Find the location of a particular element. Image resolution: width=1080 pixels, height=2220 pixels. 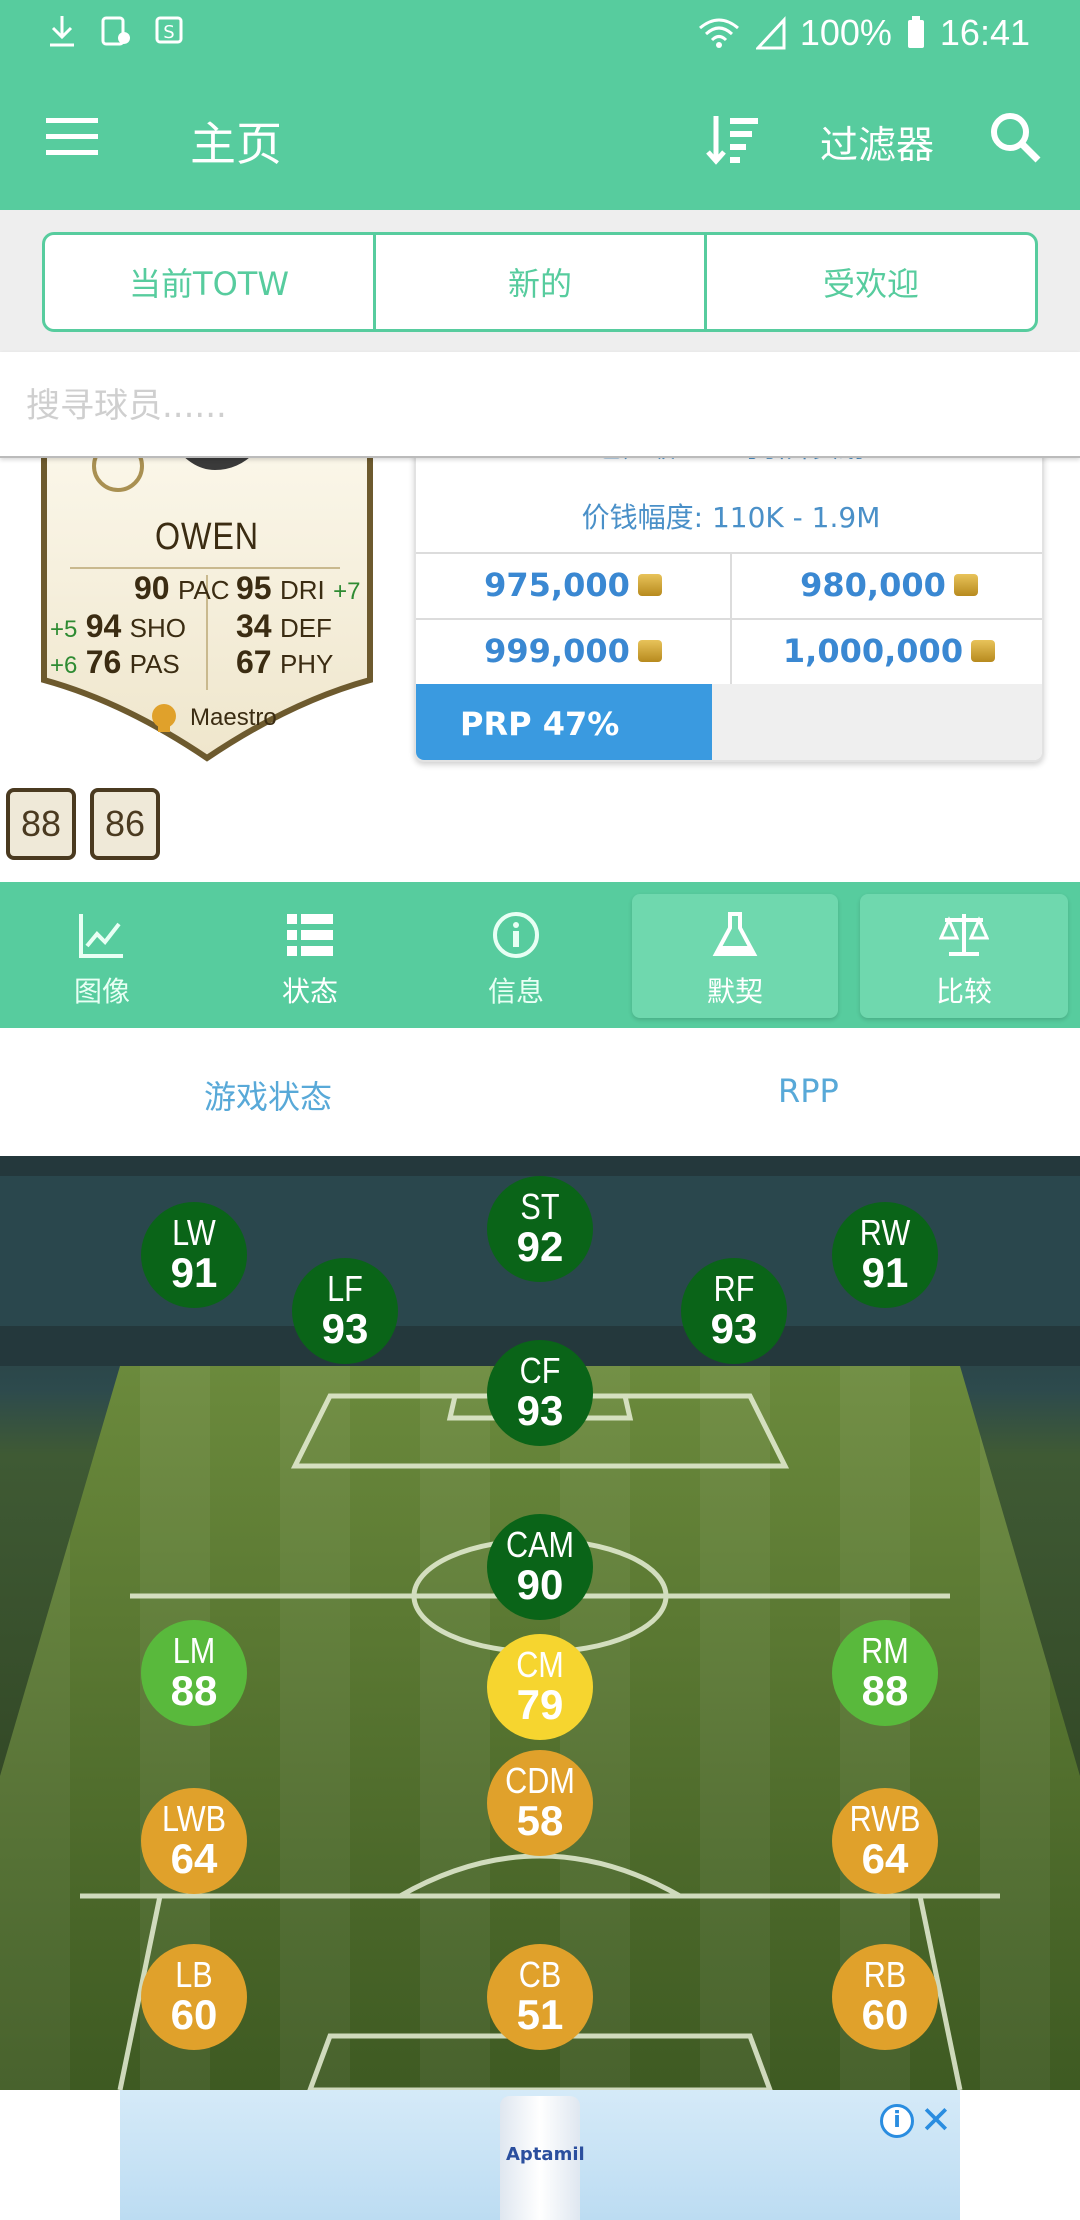

screen-record-icon is located at coordinates (115, 31).